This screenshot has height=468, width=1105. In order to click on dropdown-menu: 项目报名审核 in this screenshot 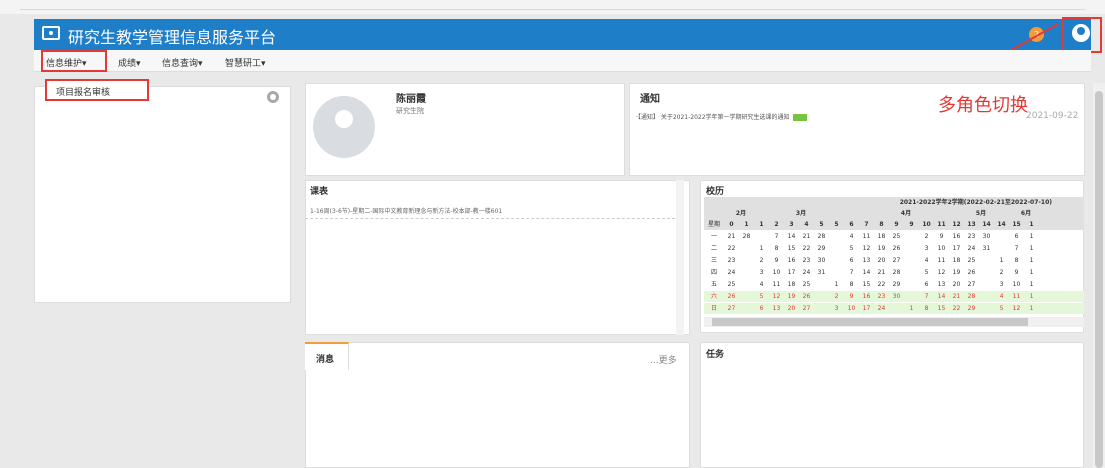, I will do `click(97, 90)`.